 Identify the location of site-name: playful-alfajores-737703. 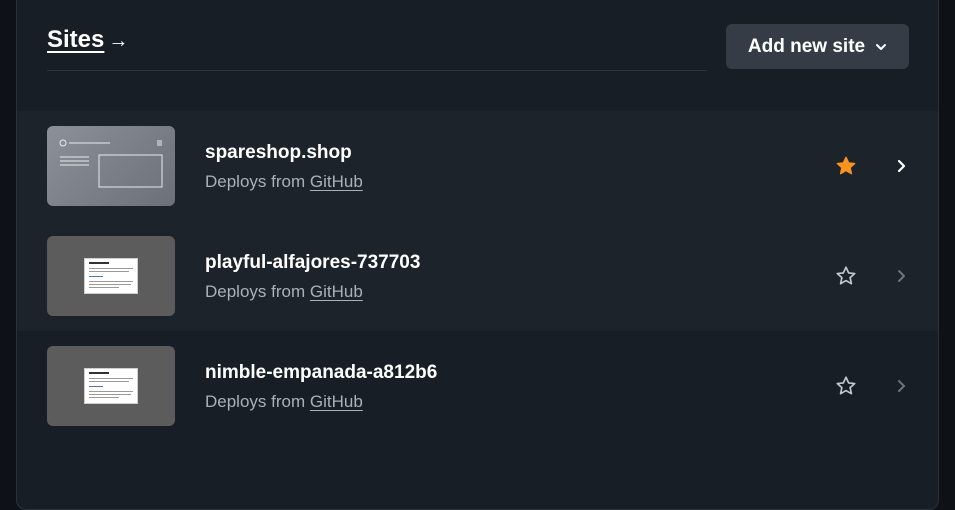
(312, 263).